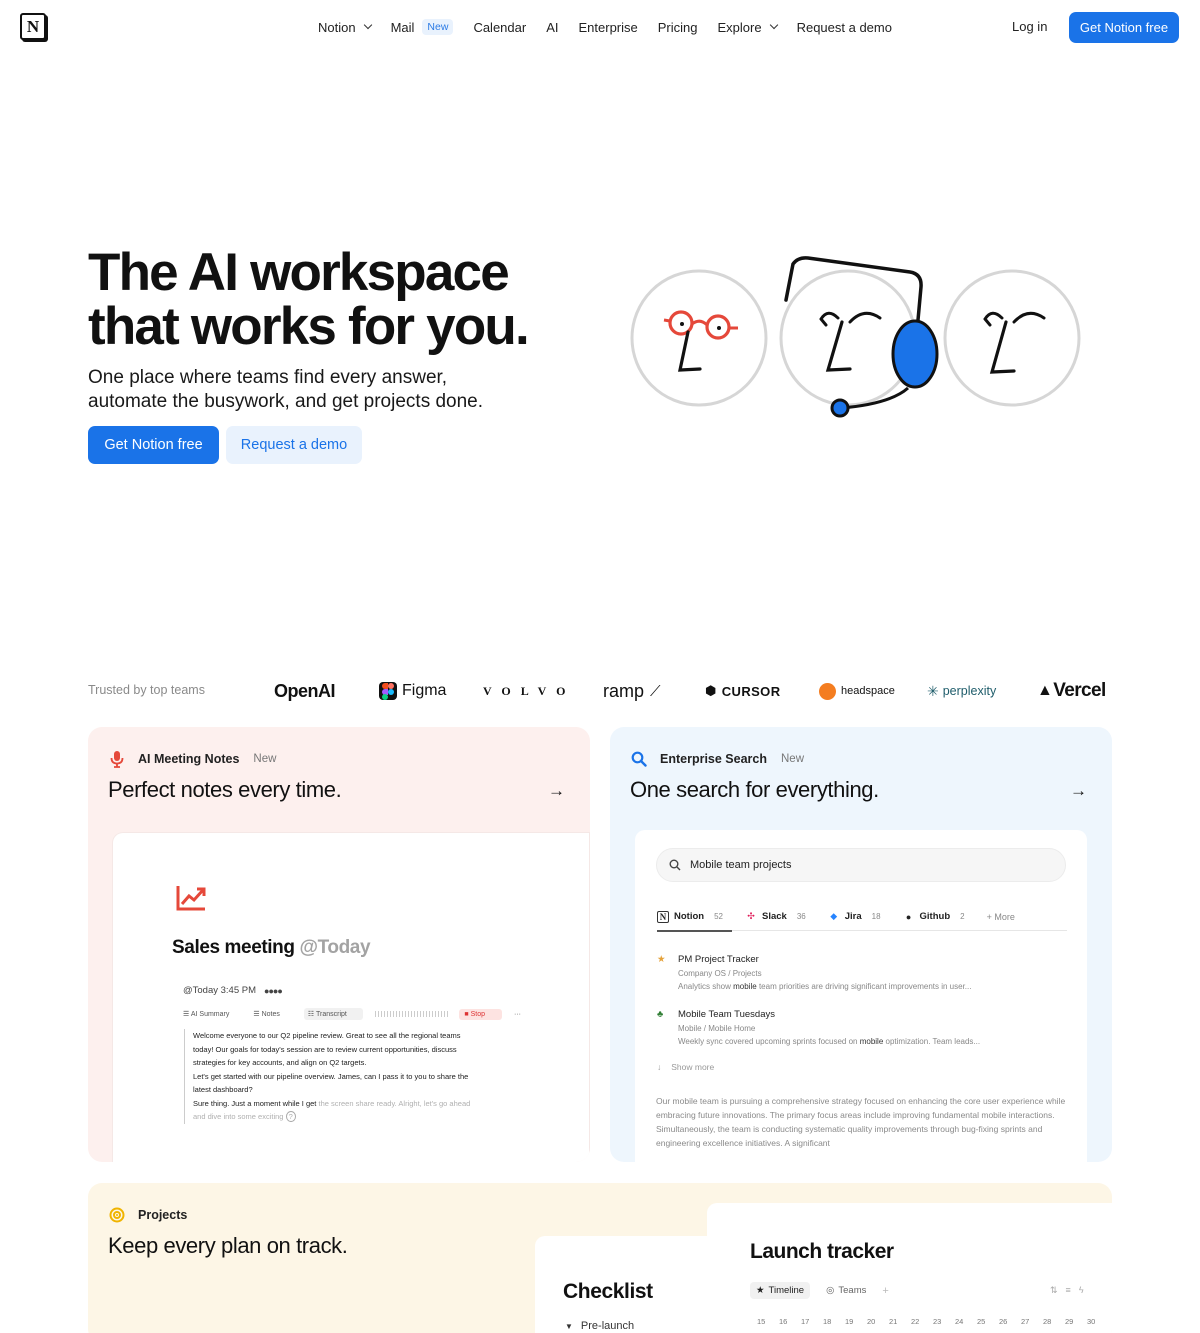 Image resolution: width=1200 pixels, height=1333 pixels. What do you see at coordinates (388, 691) in the screenshot?
I see `figma-icon` at bounding box center [388, 691].